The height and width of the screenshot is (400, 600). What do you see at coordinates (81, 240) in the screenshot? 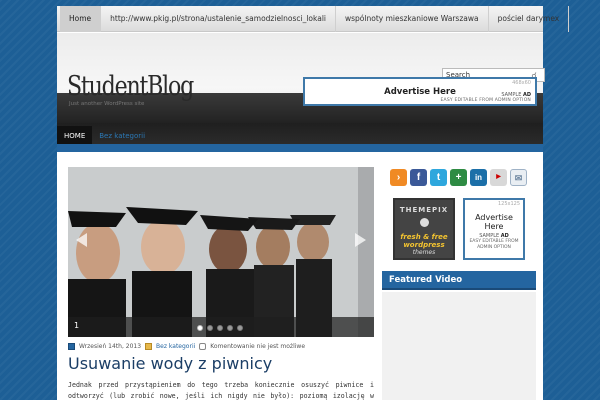
I see `slider-prev-arrow-icon` at bounding box center [81, 240].